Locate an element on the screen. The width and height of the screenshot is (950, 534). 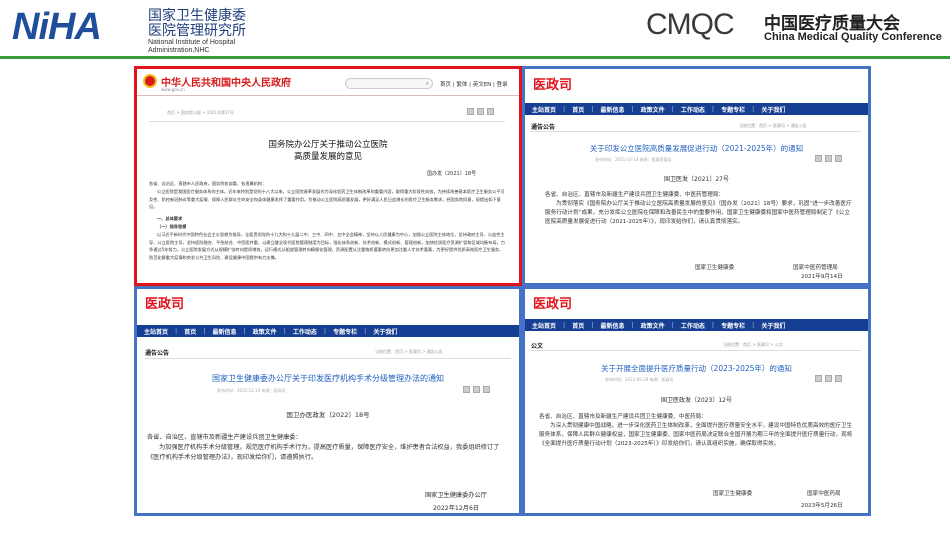
section-label: 公文 is located at coordinates (537, 346).